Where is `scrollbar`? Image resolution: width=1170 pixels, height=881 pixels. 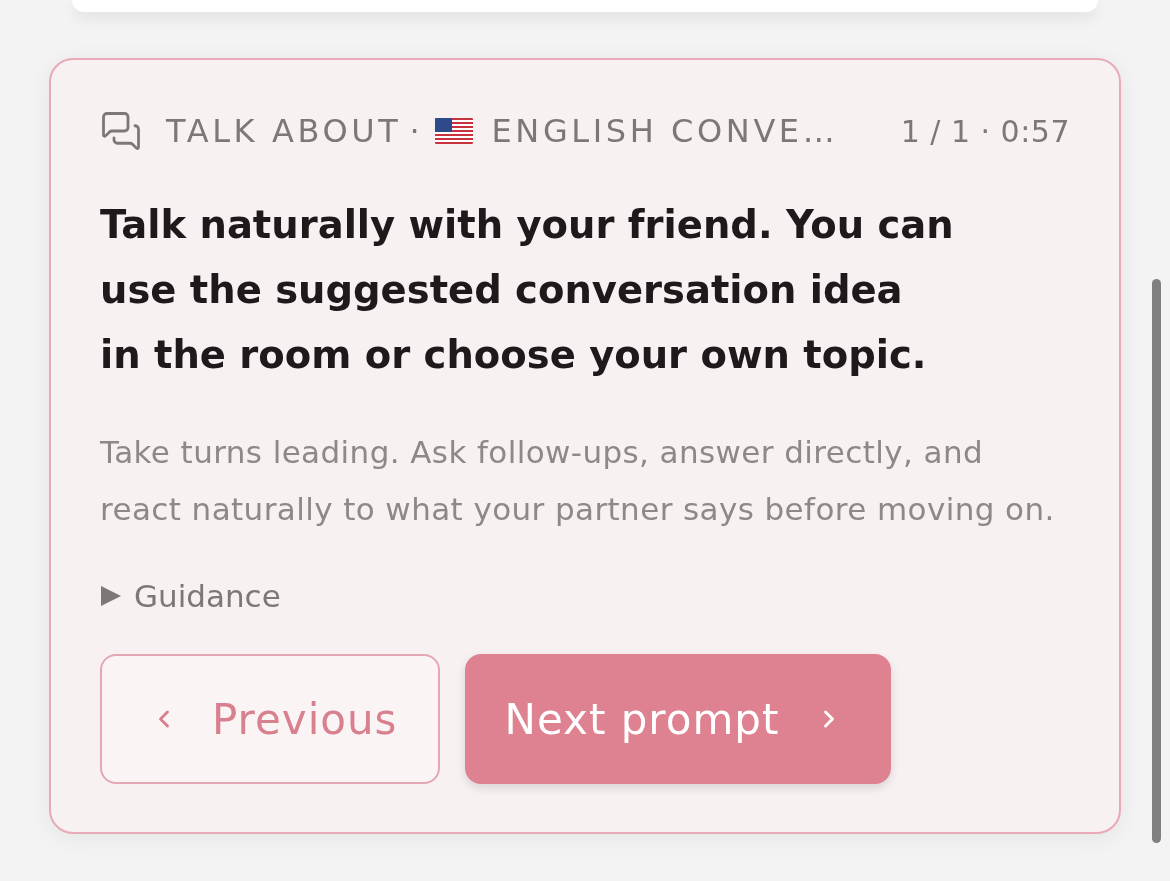
scrollbar is located at coordinates (1156, 561).